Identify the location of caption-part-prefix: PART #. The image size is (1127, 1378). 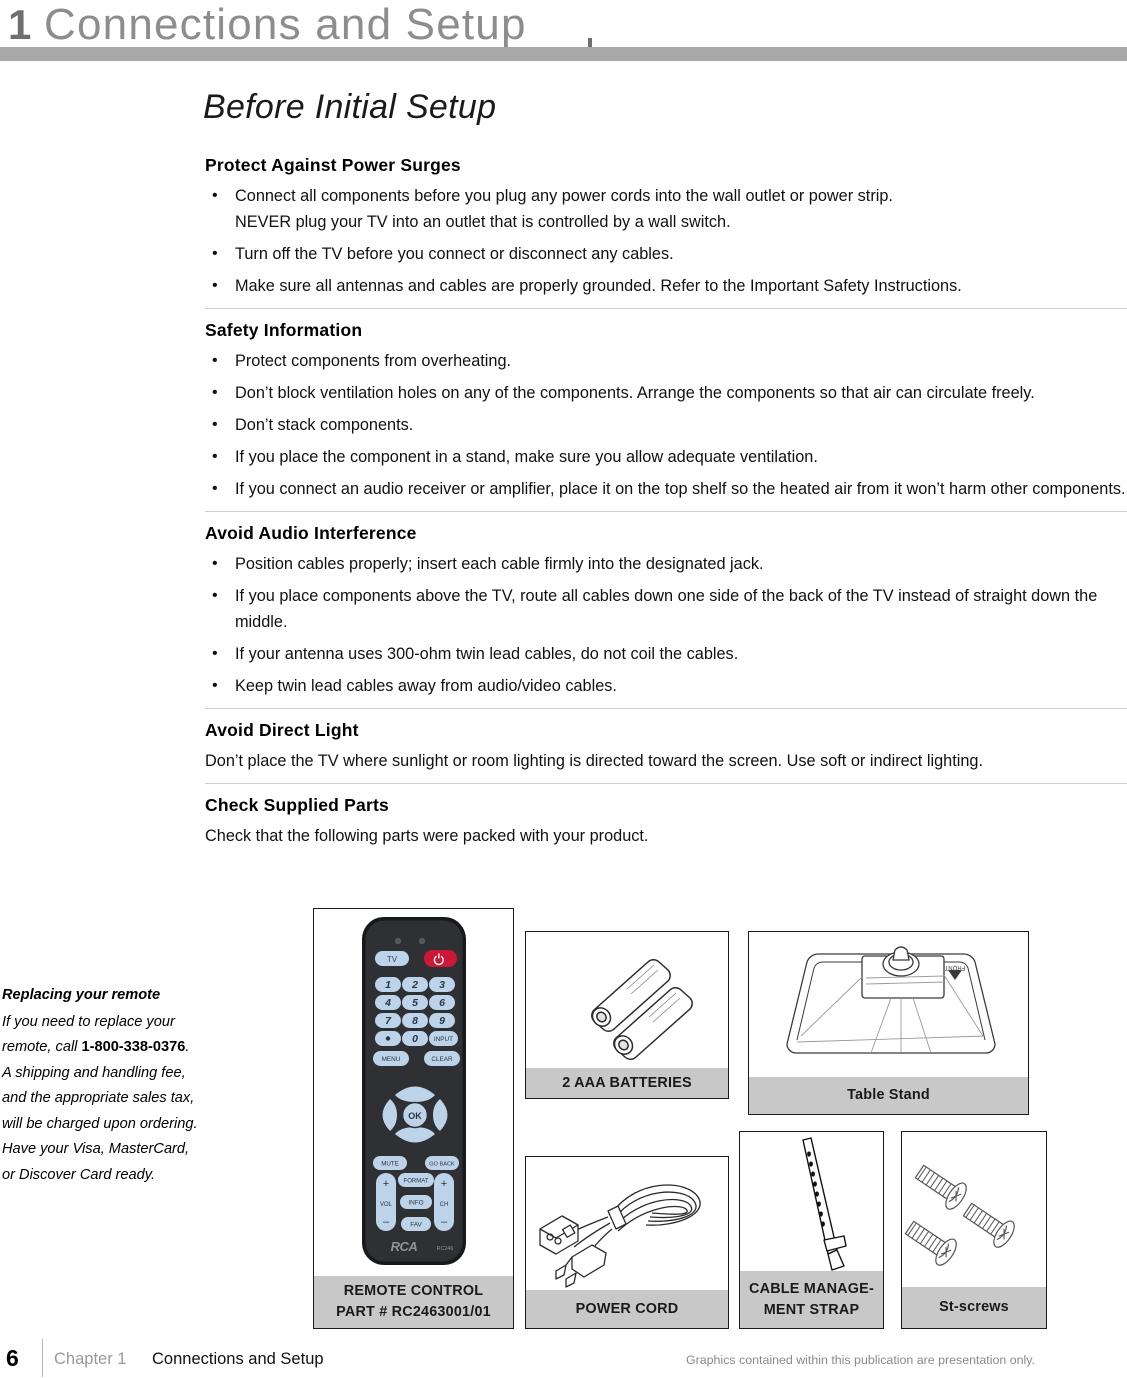
(364, 1312).